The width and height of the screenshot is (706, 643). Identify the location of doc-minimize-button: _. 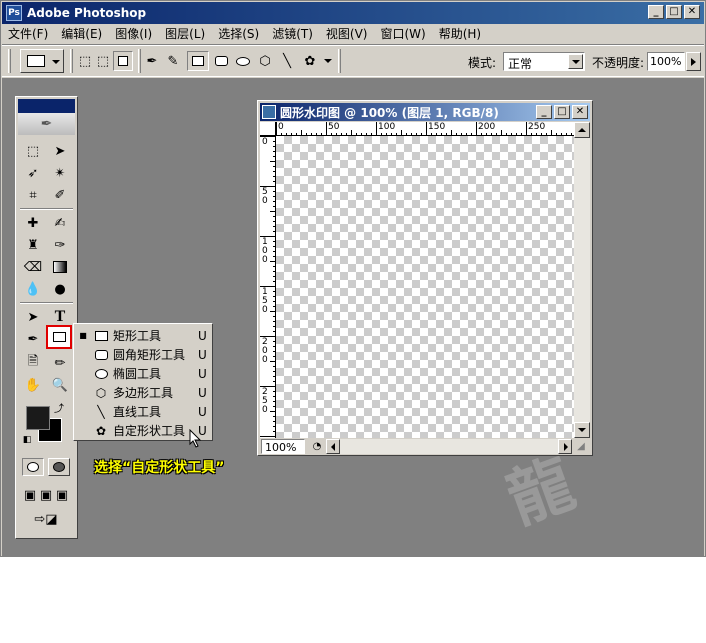
(544, 112).